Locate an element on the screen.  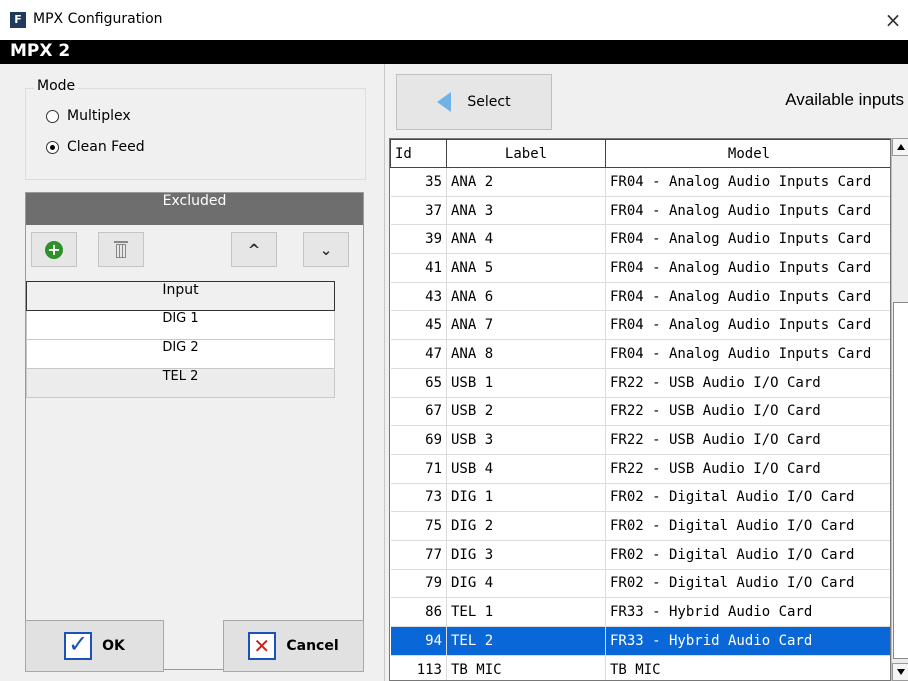
cell-id: 47 is located at coordinates (418, 354).